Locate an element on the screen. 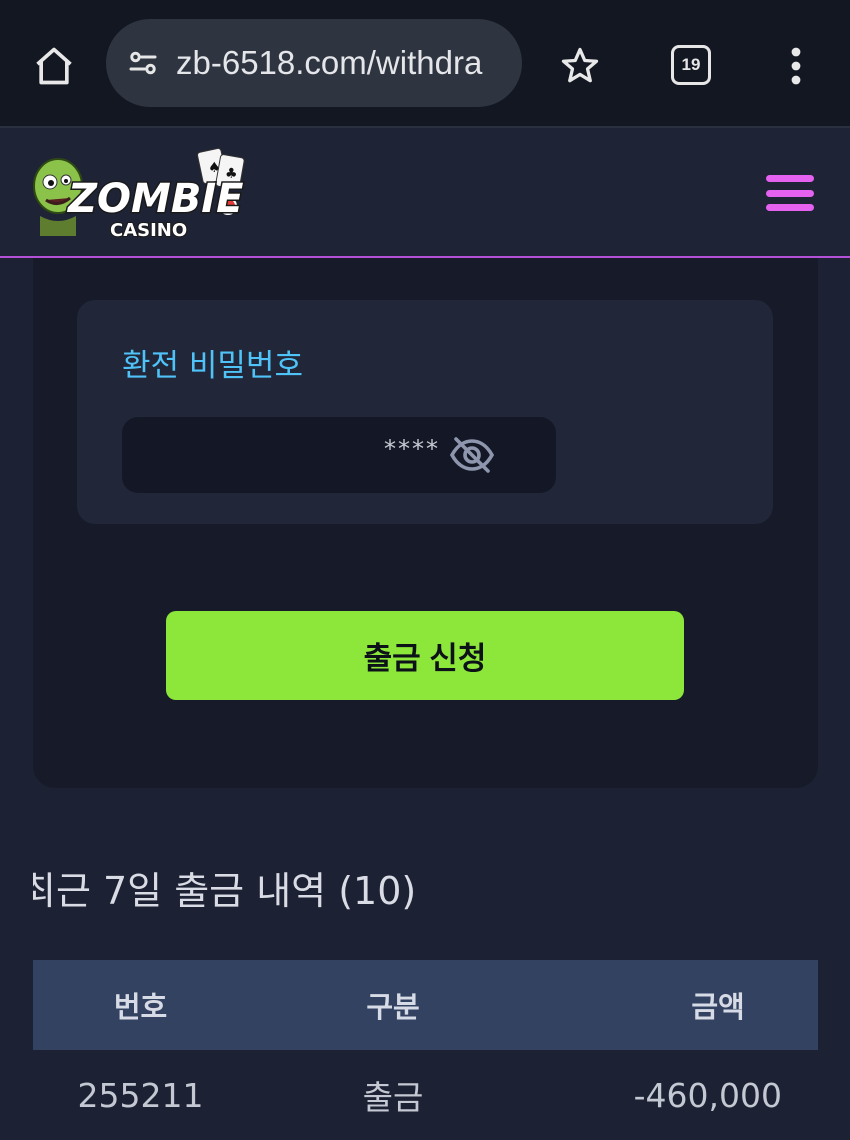 The image size is (850, 1140). password-label: 환전 비밀번호 is located at coordinates (212, 366).